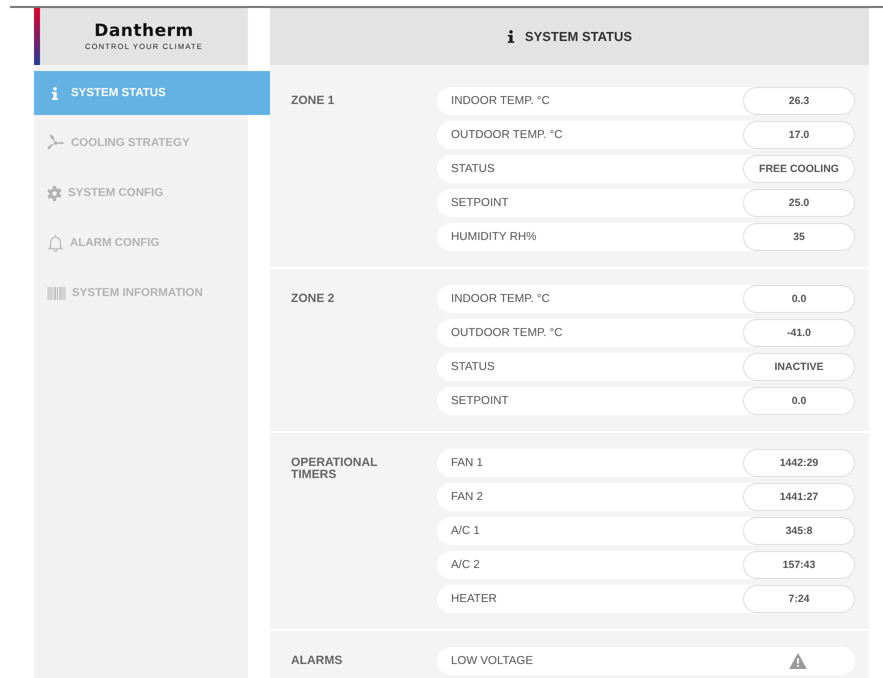  I want to click on barcode-icon, so click(56, 293).